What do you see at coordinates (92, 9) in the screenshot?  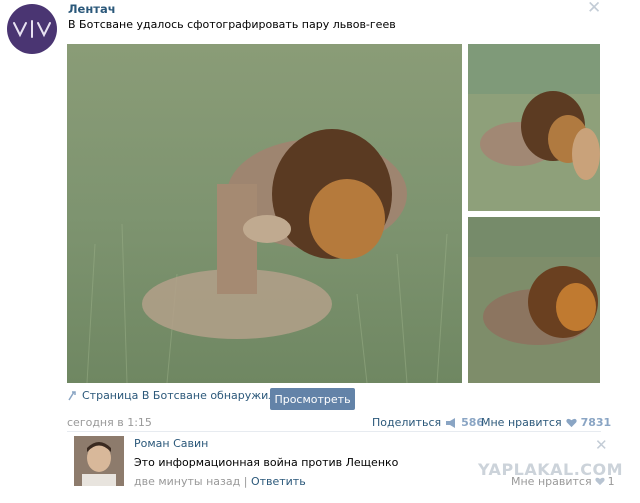 I see `post-author: Лентач` at bounding box center [92, 9].